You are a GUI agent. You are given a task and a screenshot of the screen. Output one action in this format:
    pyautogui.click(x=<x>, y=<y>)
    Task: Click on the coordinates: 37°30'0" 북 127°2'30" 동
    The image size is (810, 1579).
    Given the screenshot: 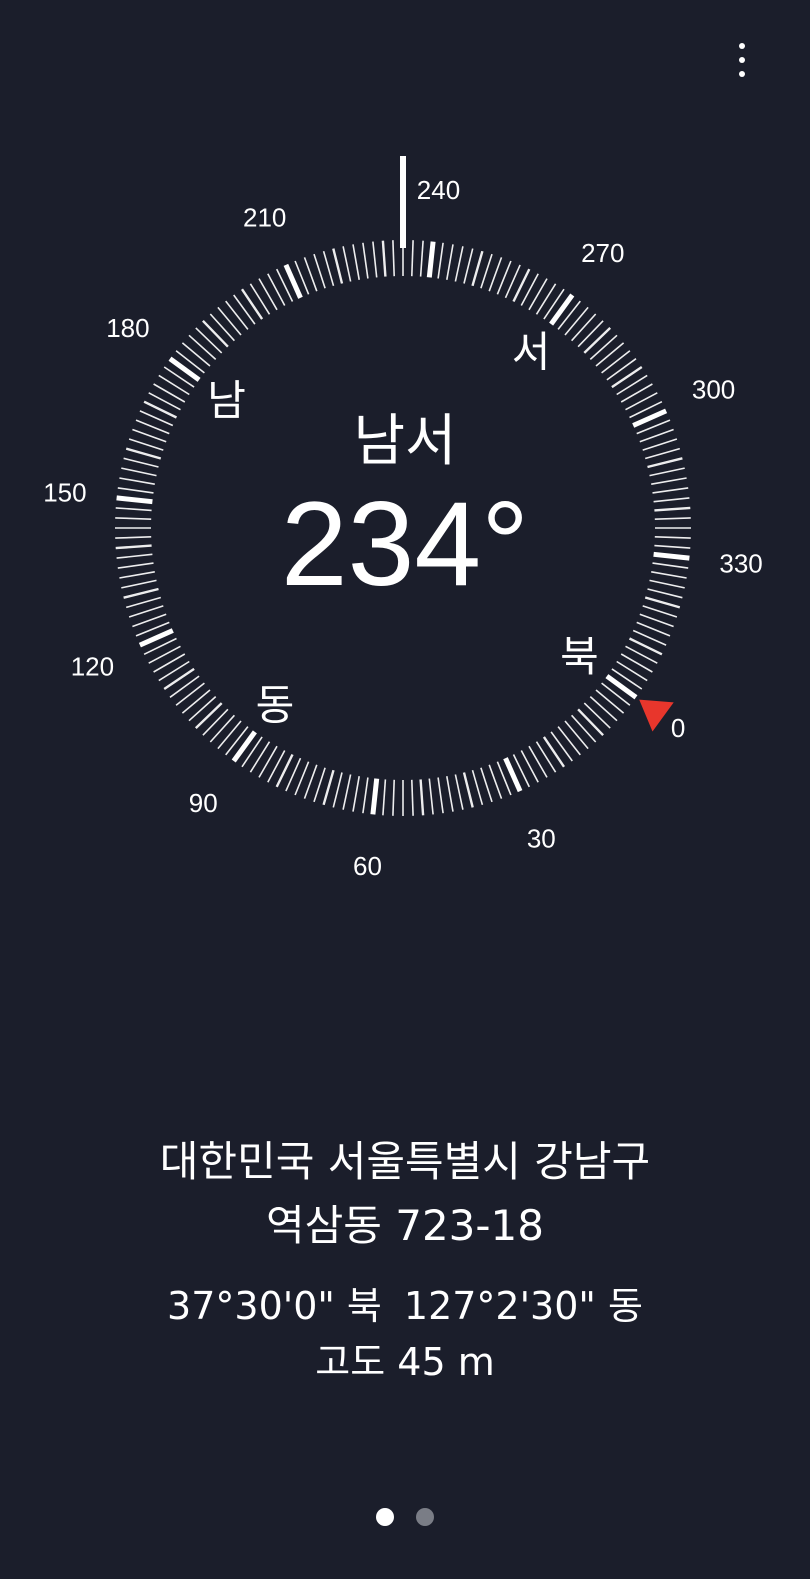 What is the action you would take?
    pyautogui.click(x=405, y=1306)
    